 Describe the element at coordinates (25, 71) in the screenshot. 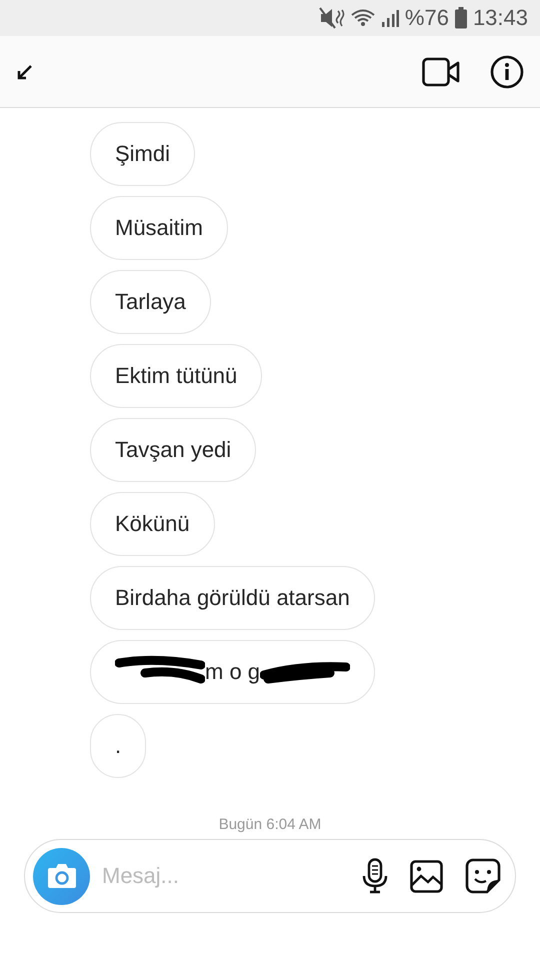

I see `back-arrow-icon` at that location.